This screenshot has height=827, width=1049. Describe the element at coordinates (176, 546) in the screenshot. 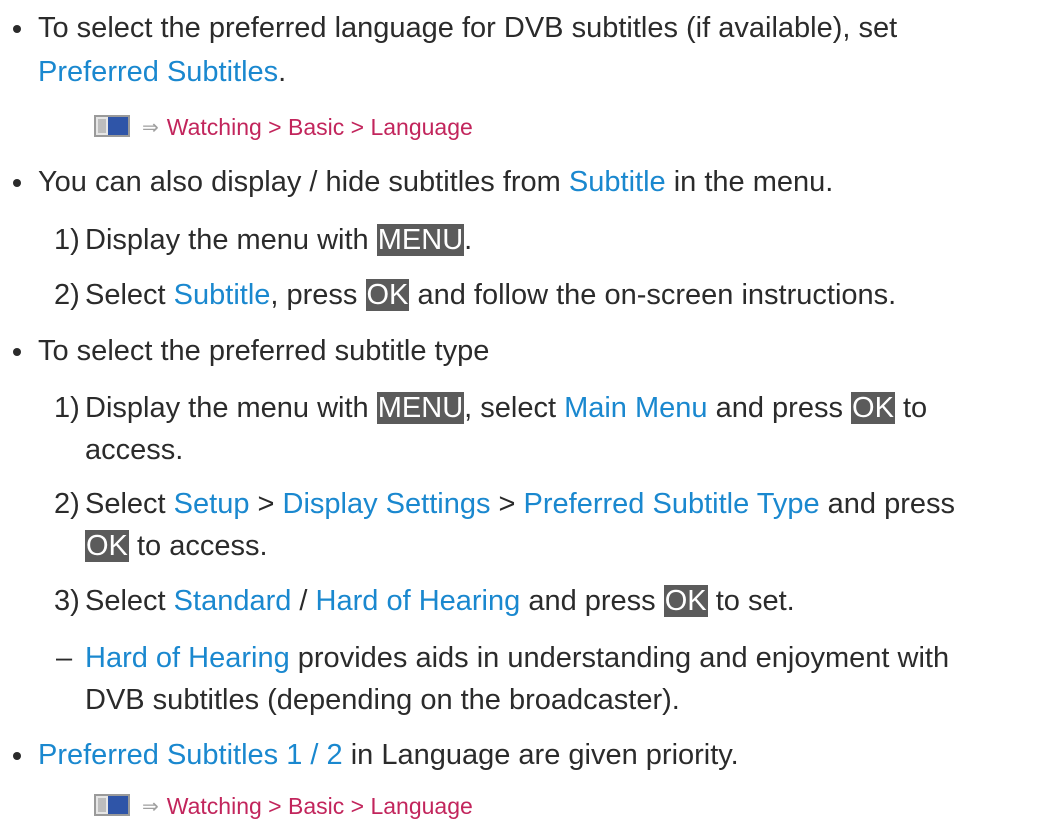

I see `step-text-line2: OK to access.` at that location.